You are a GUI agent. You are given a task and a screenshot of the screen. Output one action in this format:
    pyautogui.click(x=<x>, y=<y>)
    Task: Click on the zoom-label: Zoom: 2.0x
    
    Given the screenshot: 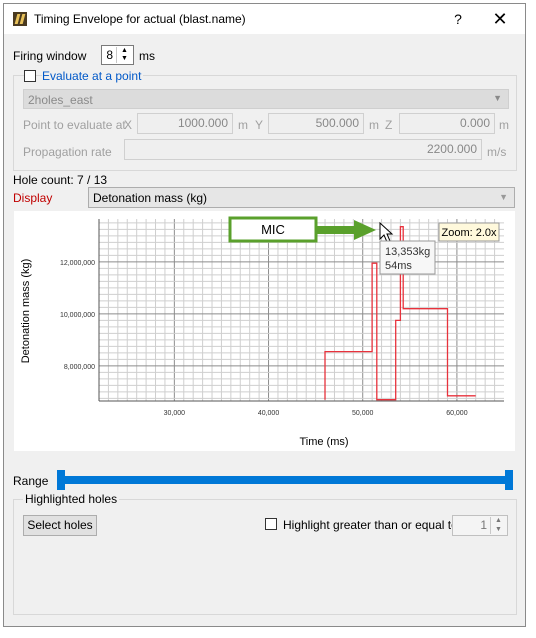 What is the action you would take?
    pyautogui.click(x=469, y=233)
    